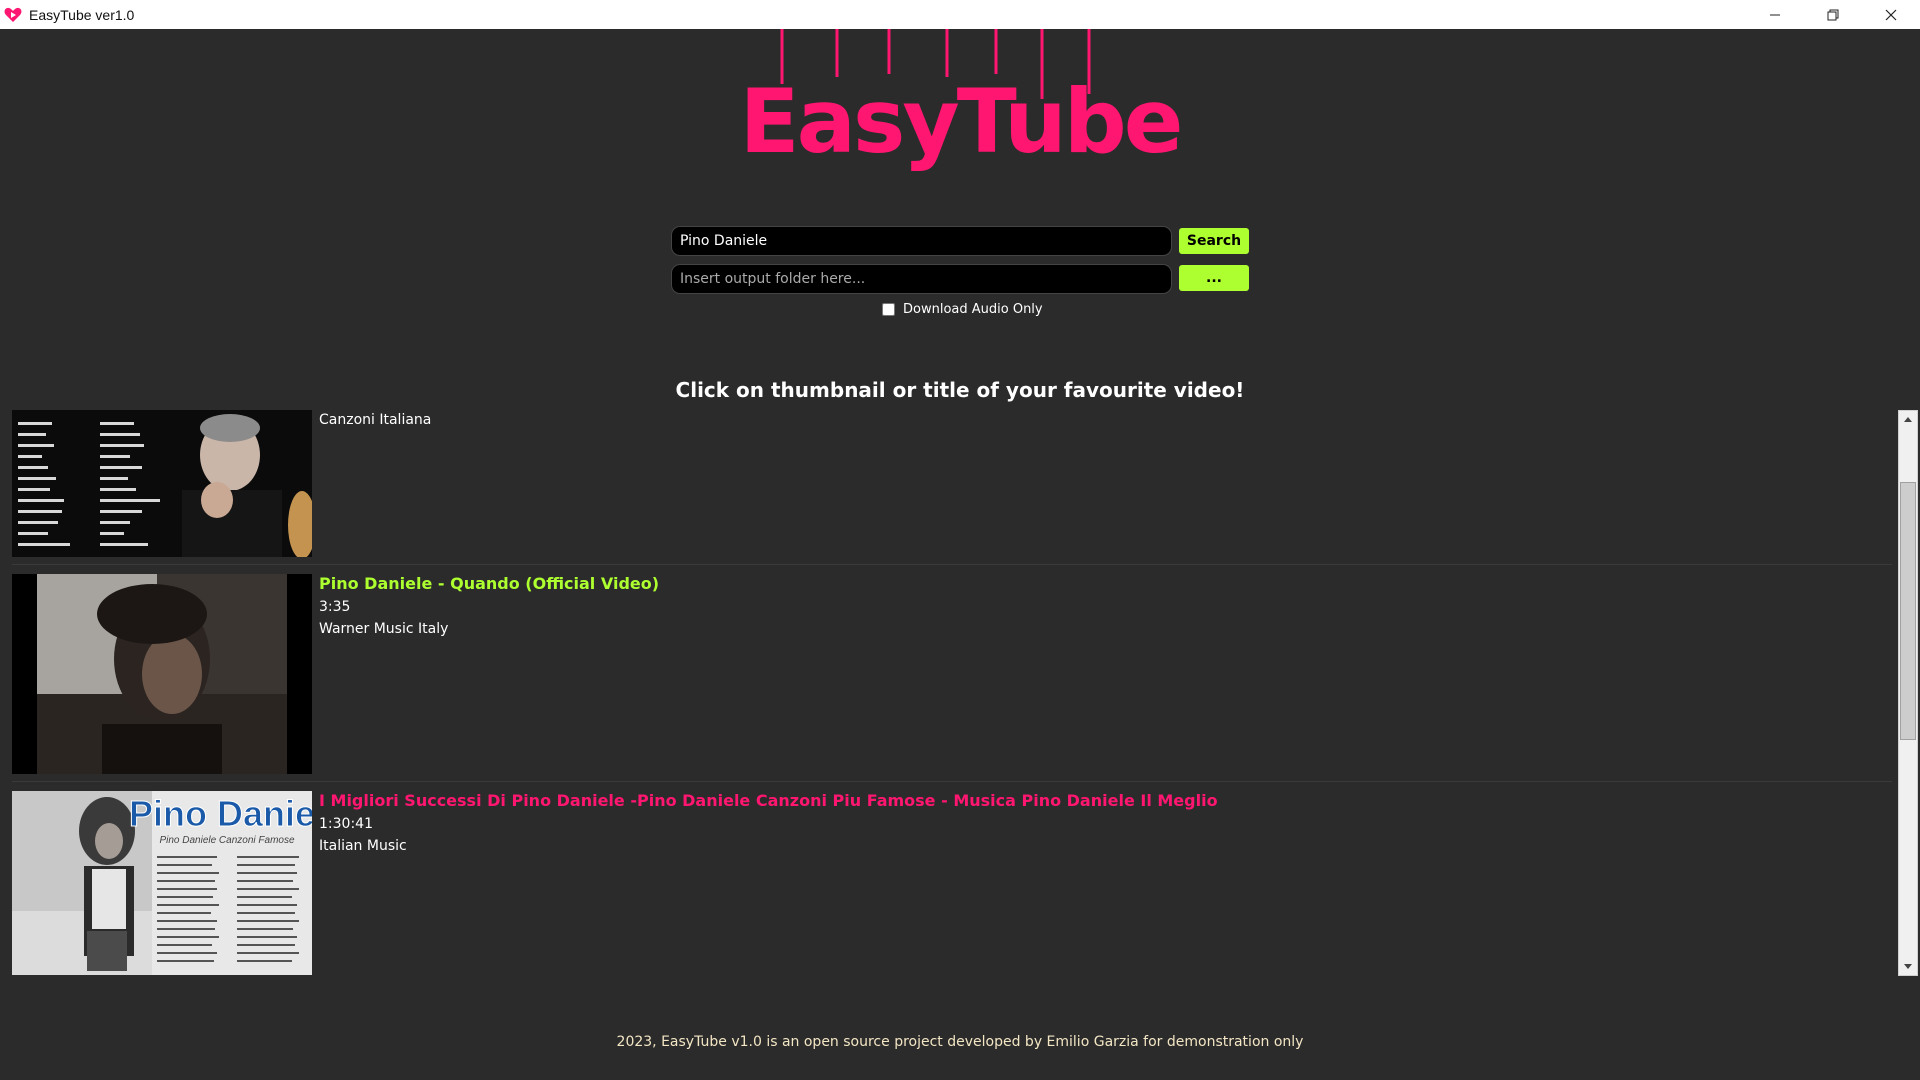 Image resolution: width=1920 pixels, height=1080 pixels. I want to click on minimize-button, so click(1775, 14).